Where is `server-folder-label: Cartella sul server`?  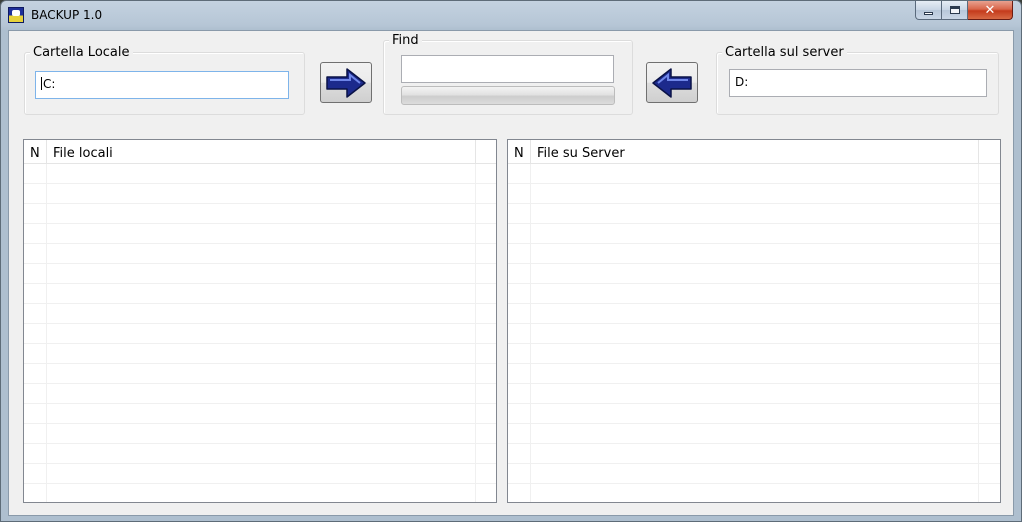 server-folder-label: Cartella sul server is located at coordinates (784, 52).